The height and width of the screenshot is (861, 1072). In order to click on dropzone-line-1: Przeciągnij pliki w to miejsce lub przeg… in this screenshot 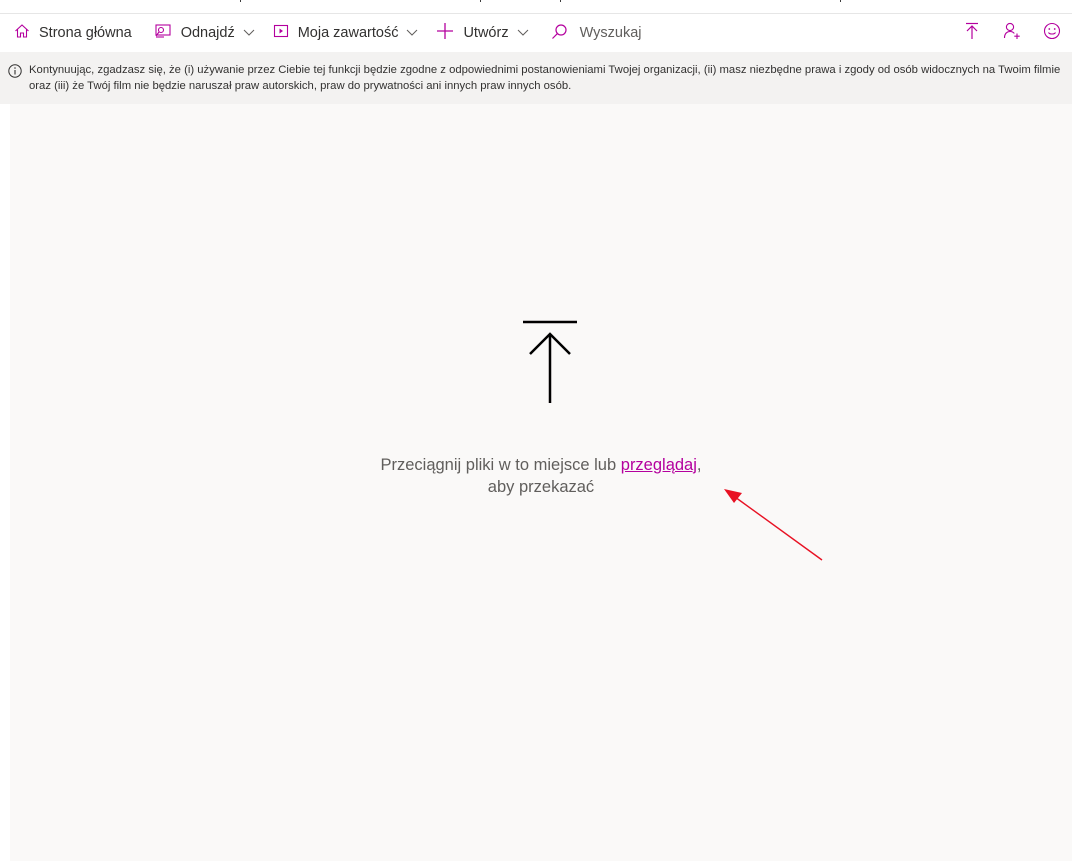, I will do `click(541, 465)`.